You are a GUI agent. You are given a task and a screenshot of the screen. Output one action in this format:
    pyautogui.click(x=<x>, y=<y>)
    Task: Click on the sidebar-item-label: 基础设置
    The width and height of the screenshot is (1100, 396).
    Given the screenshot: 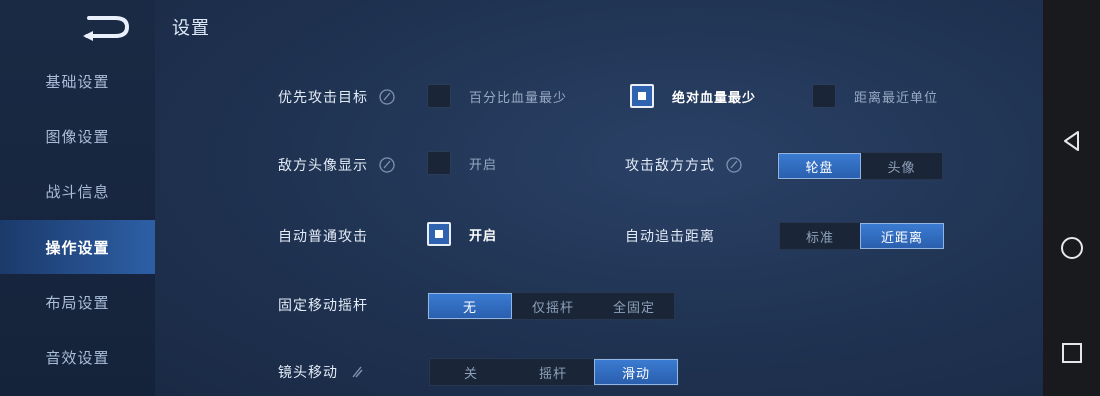 What is the action you would take?
    pyautogui.click(x=77, y=81)
    